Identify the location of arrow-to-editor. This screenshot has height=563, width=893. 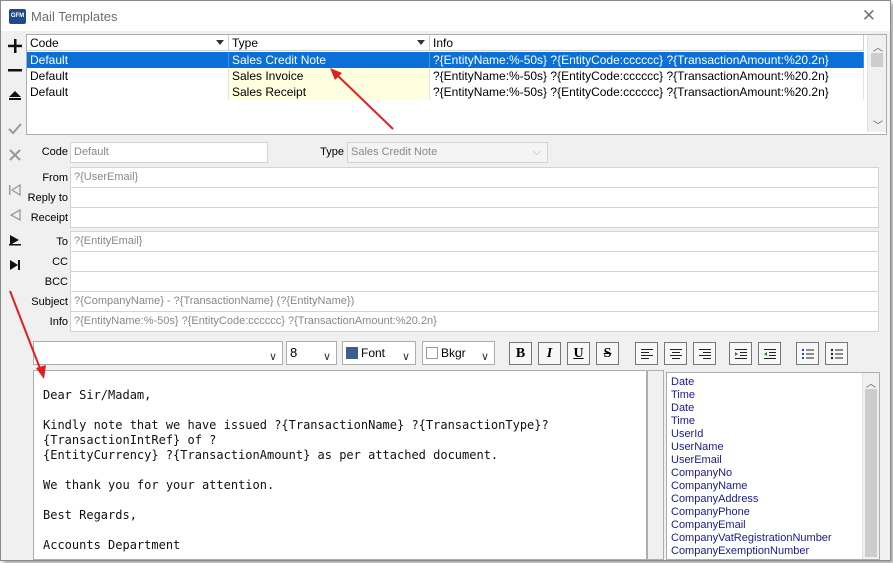
(27, 334).